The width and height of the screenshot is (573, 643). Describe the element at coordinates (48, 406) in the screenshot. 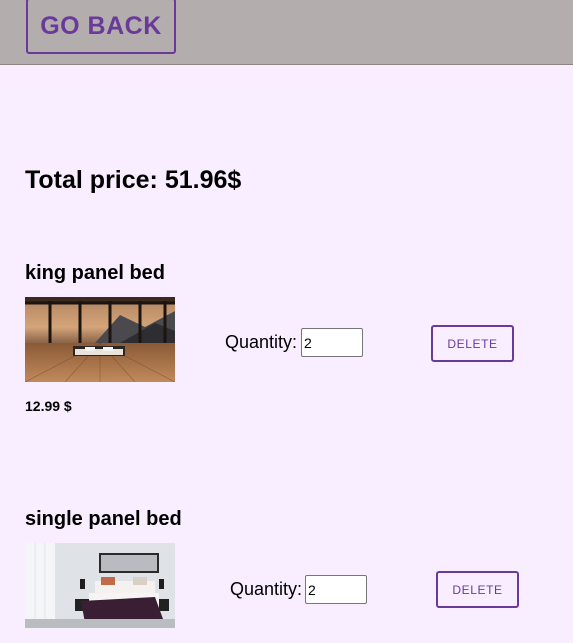

I see `item-price: 12.99 $` at that location.